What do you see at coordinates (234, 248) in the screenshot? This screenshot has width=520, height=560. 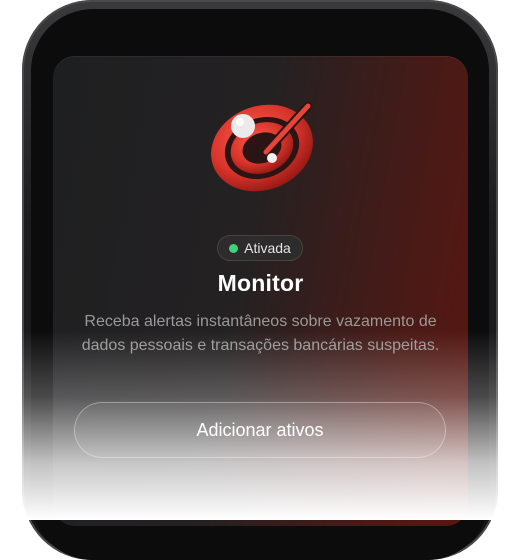 I see `status-dot-icon` at bounding box center [234, 248].